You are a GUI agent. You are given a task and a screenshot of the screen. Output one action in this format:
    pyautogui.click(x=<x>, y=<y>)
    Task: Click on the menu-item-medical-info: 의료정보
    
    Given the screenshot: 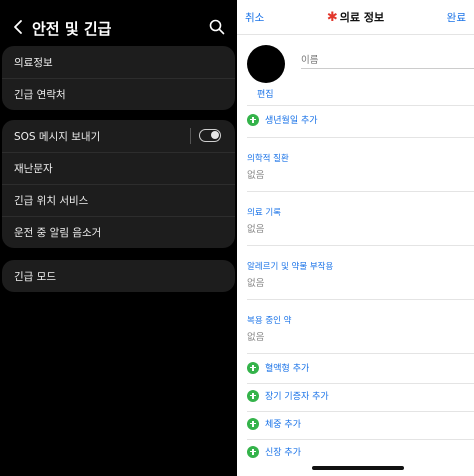 What is the action you would take?
    pyautogui.click(x=118, y=62)
    